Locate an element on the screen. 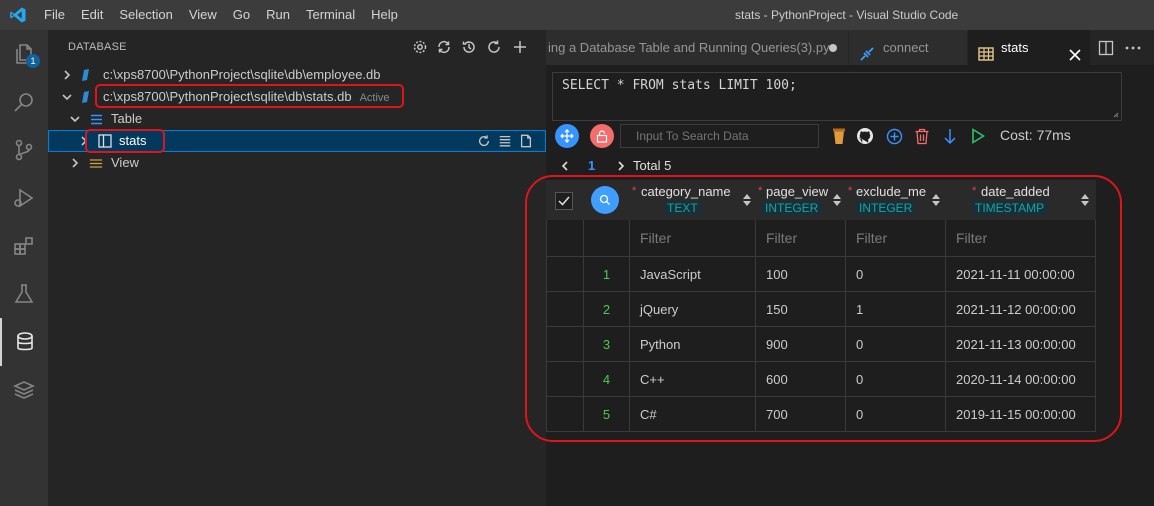 This screenshot has height=506, width=1154. menu-file: File is located at coordinates (54, 15).